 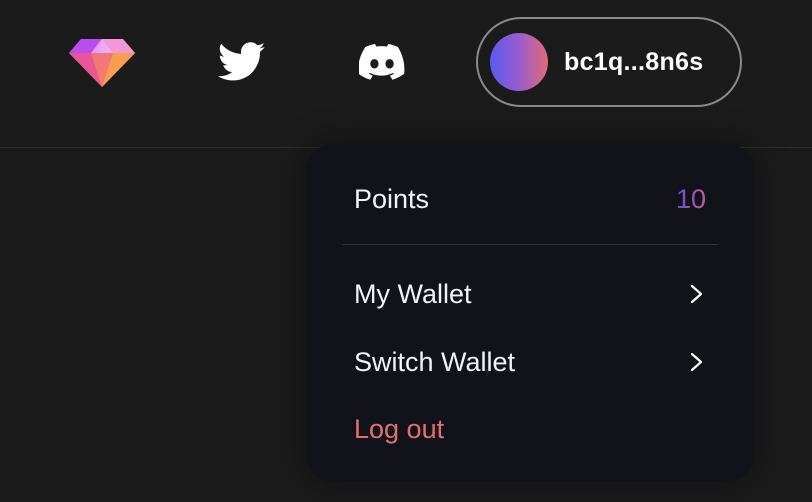 I want to click on menu-item-label: Switch Wallet, so click(x=435, y=361).